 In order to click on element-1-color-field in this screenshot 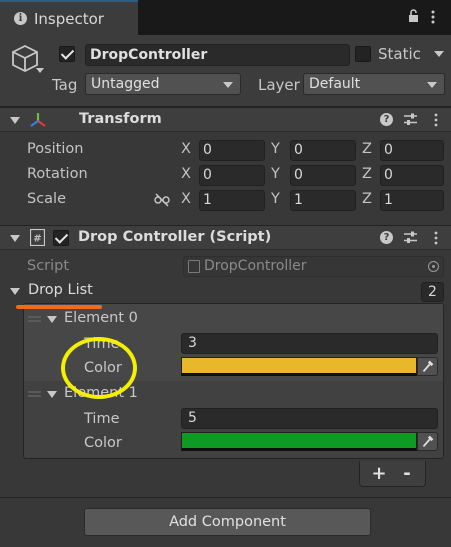, I will do `click(299, 441)`.